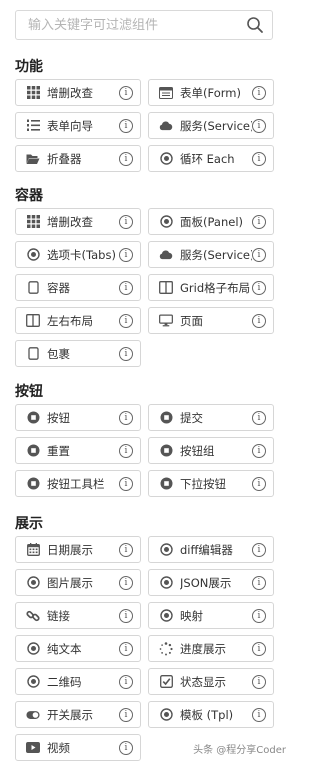  I want to click on component-item-label: 图片展示, so click(70, 582).